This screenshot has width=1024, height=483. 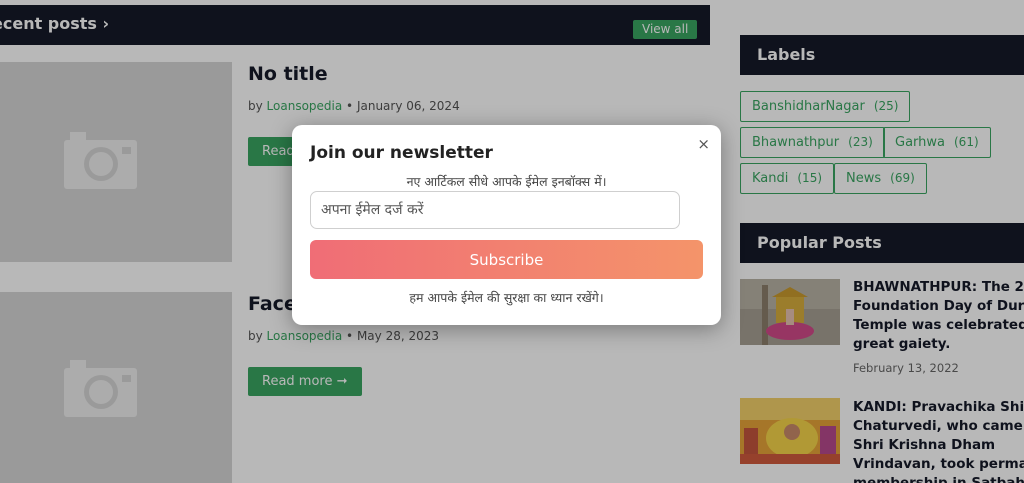 I want to click on email-input, so click(x=495, y=210).